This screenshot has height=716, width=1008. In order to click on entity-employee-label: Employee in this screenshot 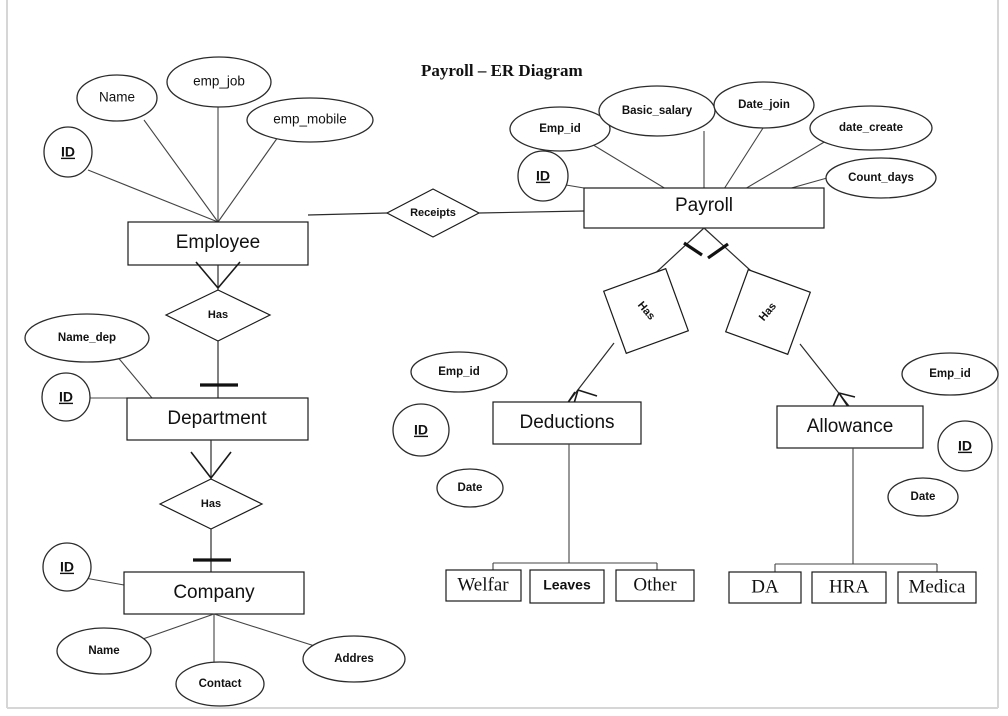, I will do `click(218, 242)`.